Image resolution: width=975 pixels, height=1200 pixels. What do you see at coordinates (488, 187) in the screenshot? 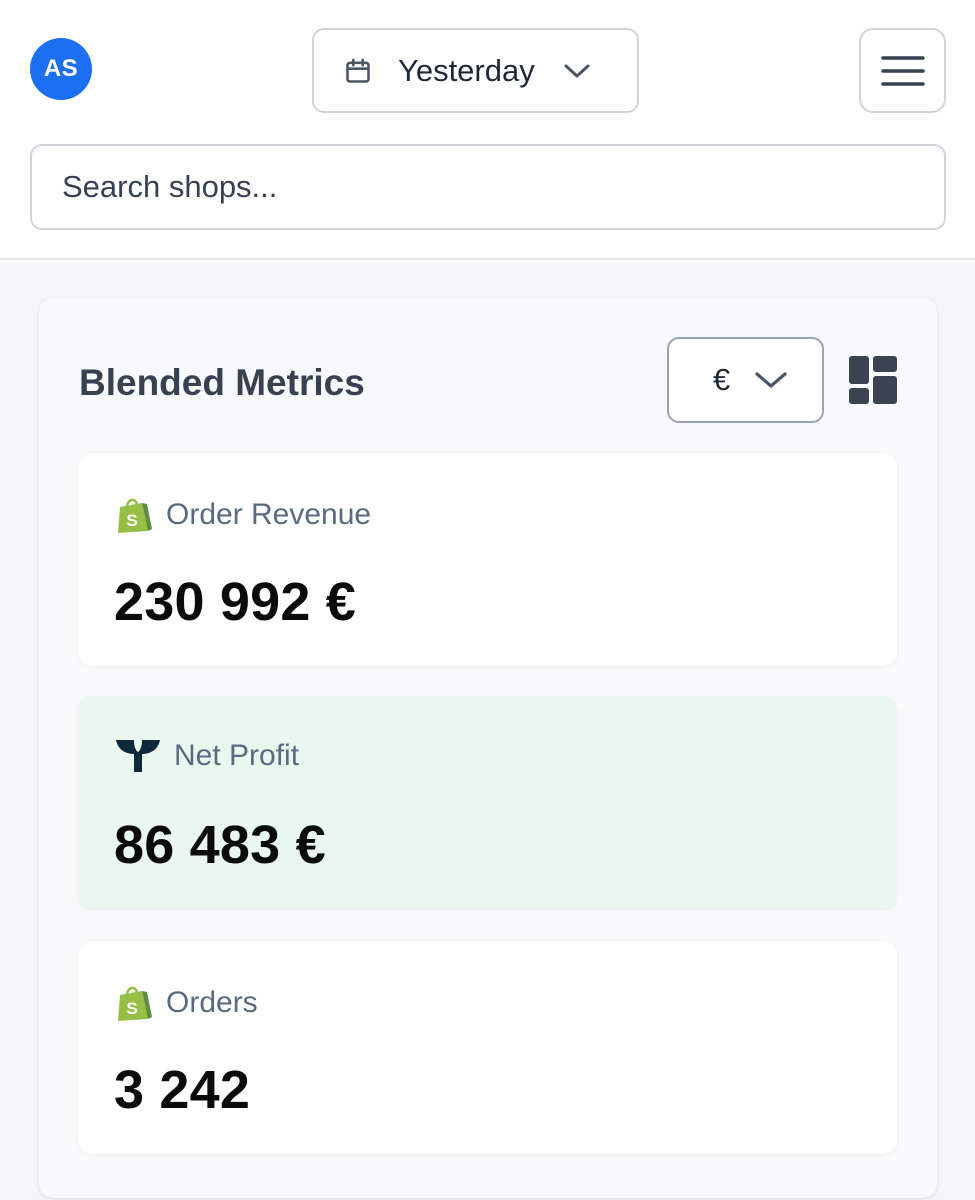
I see `search-input` at bounding box center [488, 187].